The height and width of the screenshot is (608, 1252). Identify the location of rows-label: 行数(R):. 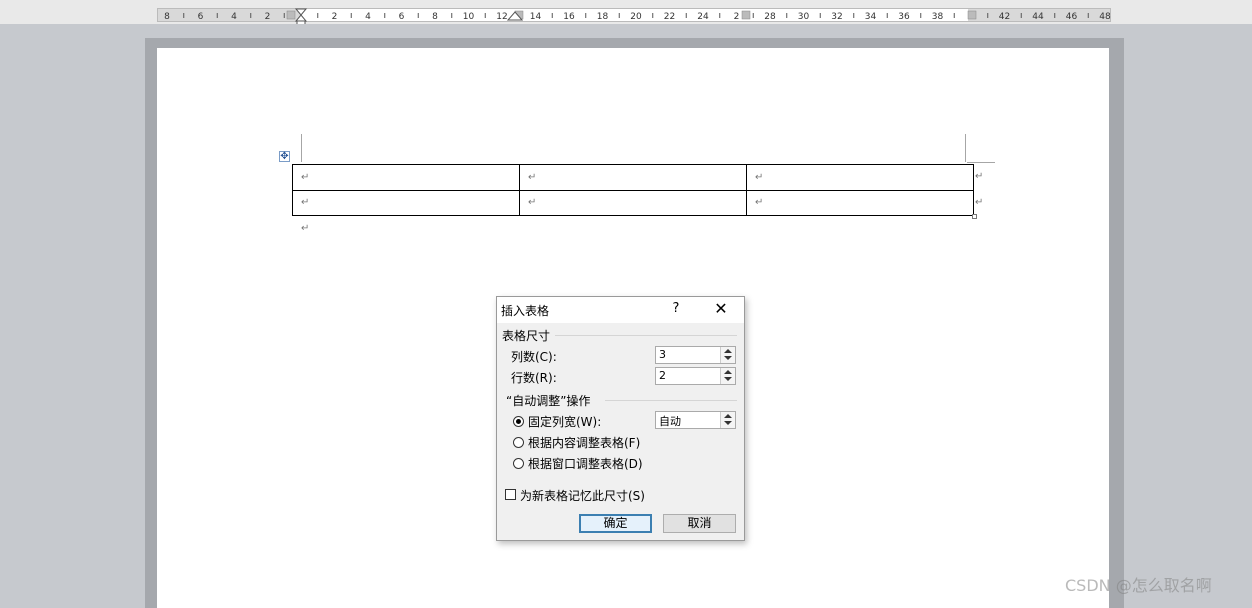
(534, 378).